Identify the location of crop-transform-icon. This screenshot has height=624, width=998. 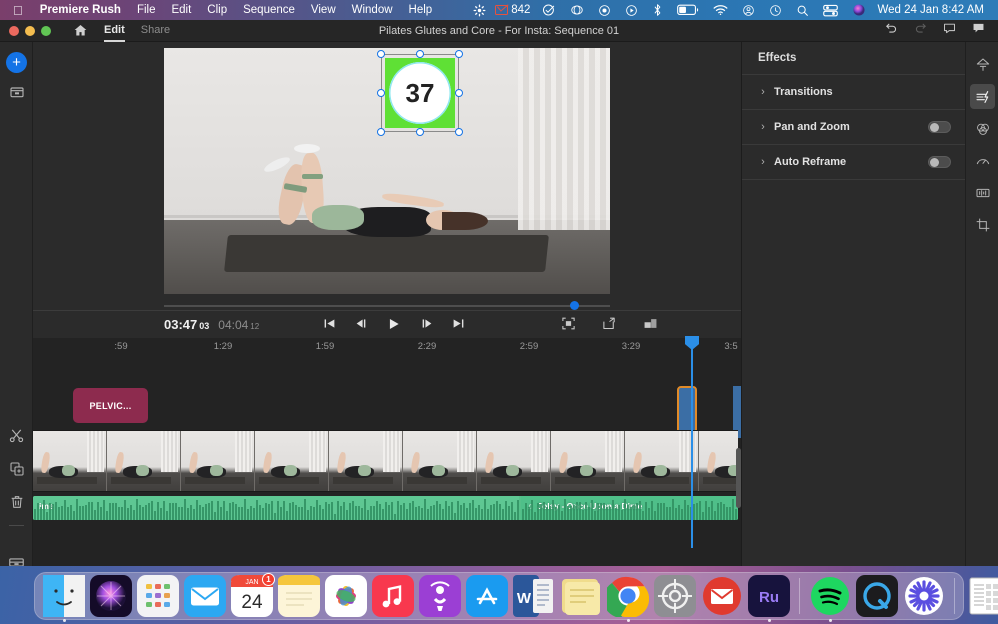
(982, 224).